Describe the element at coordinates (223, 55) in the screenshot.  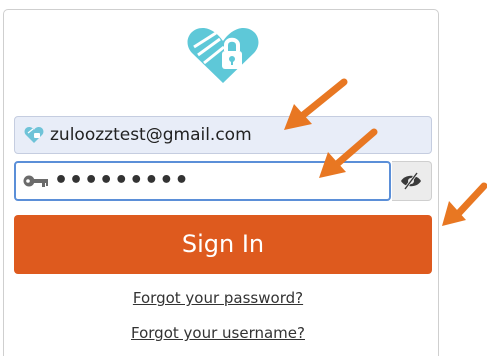
I see `heart-lock-logo-icon` at that location.